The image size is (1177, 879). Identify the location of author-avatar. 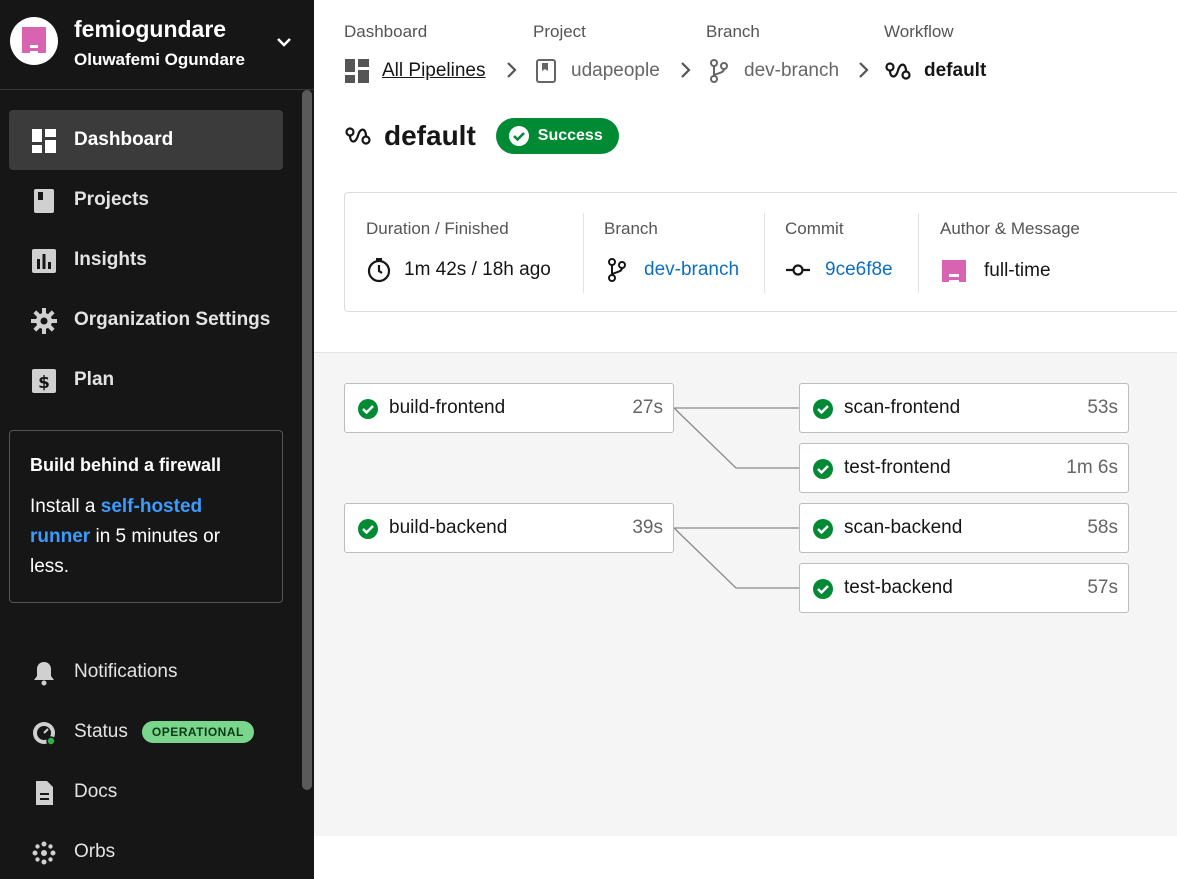
(954, 271).